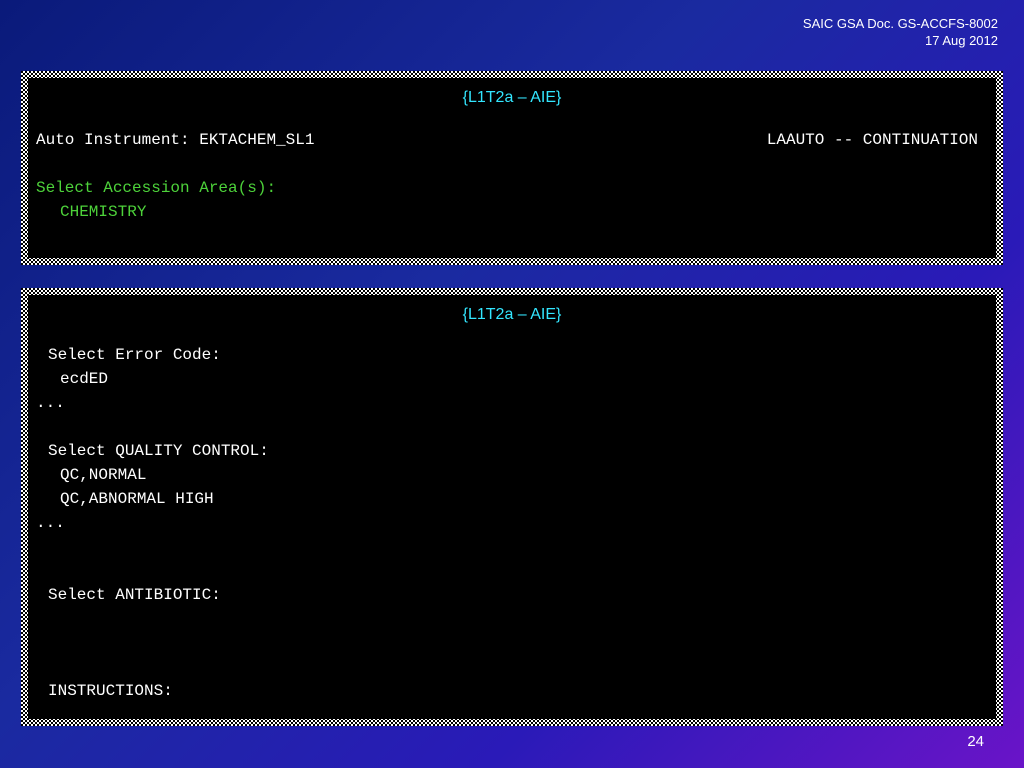 Image resolution: width=1024 pixels, height=768 pixels. Describe the element at coordinates (900, 23) in the screenshot. I see `document-id: SAIC GSA Doc. GS-ACCFS-8002` at that location.